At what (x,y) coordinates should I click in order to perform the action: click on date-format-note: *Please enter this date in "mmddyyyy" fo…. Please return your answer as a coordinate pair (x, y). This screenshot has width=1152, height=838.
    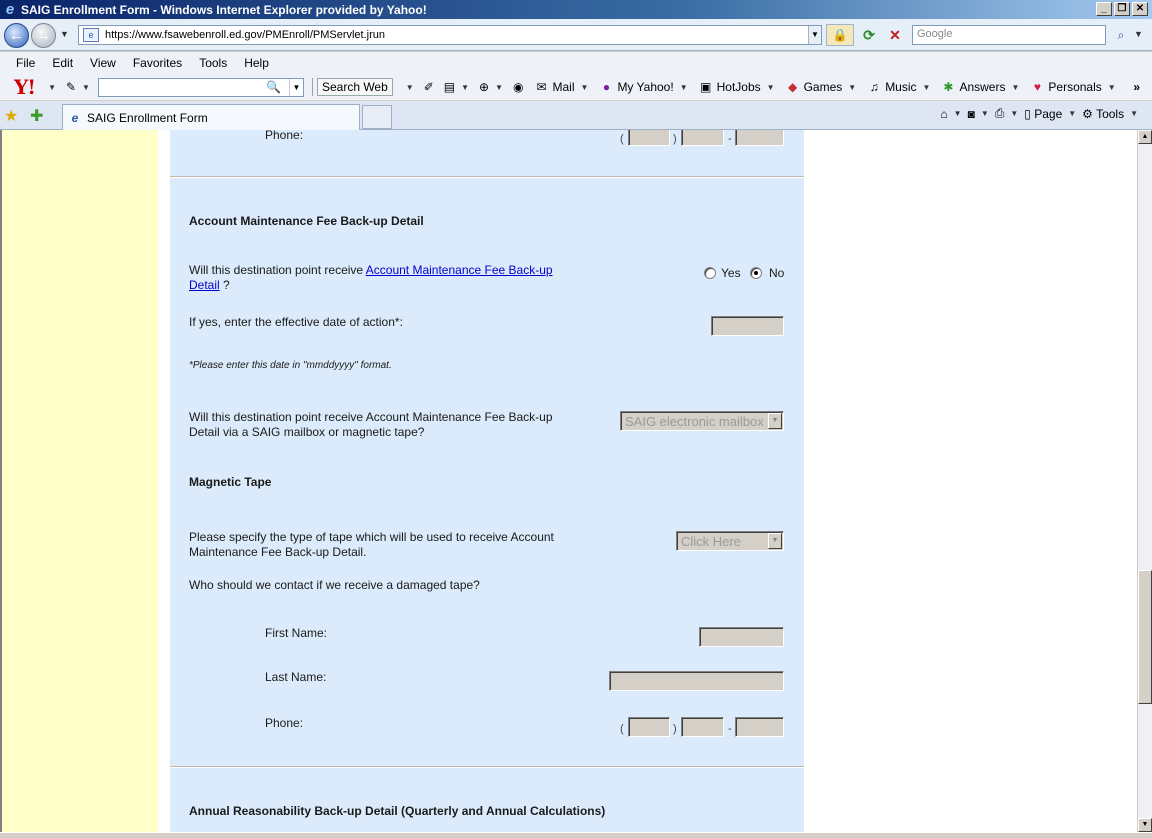
    Looking at the image, I should click on (290, 365).